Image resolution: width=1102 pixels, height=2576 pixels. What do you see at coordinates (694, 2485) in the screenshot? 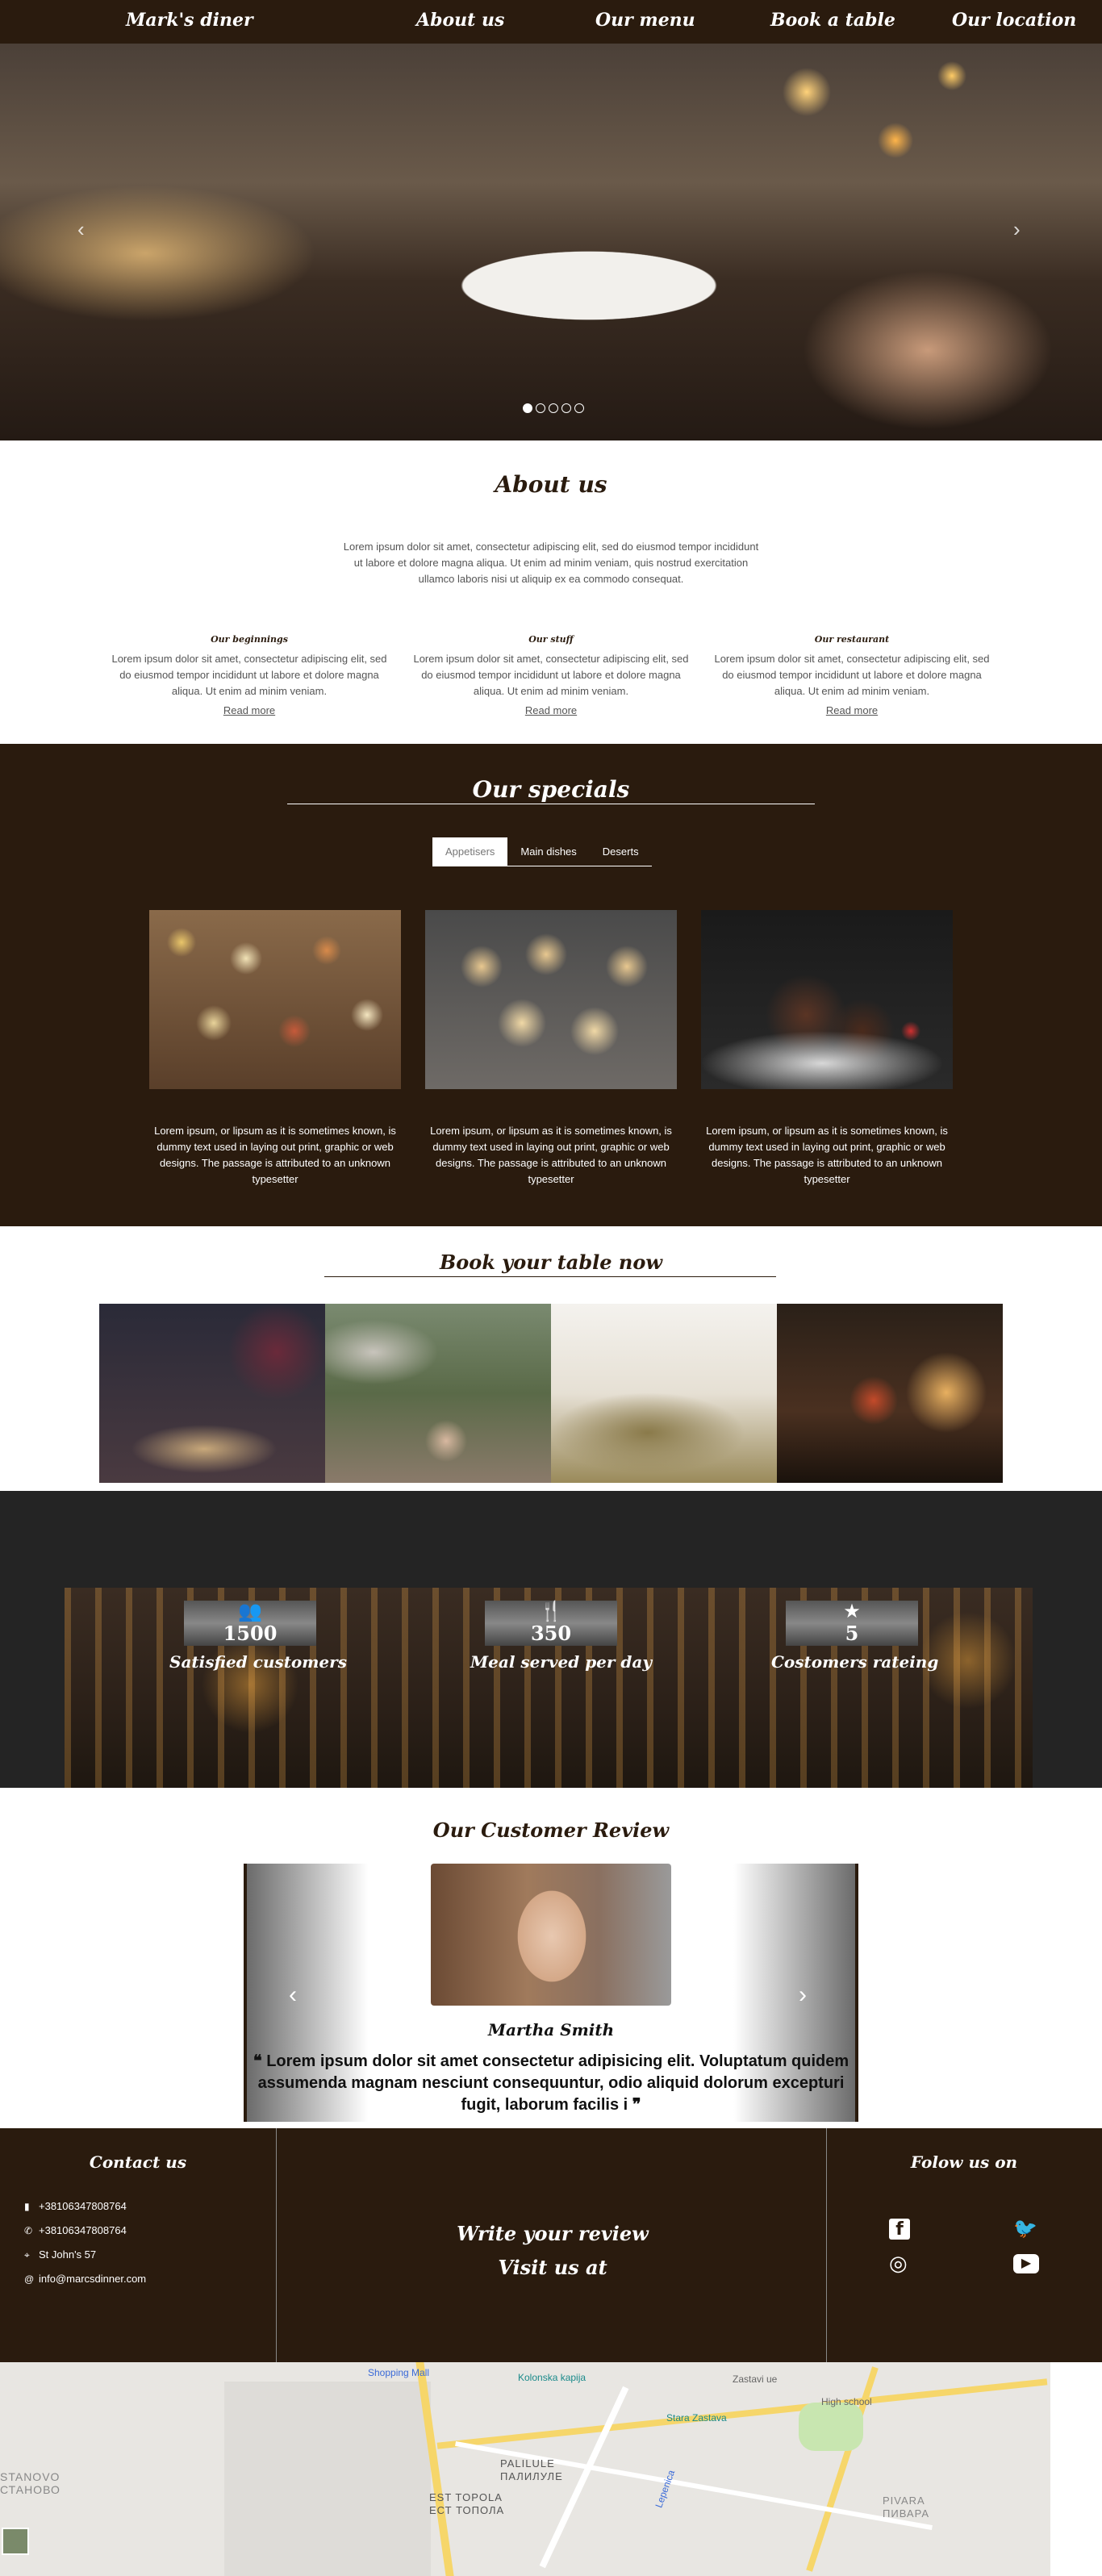
I see `map-road` at bounding box center [694, 2485].